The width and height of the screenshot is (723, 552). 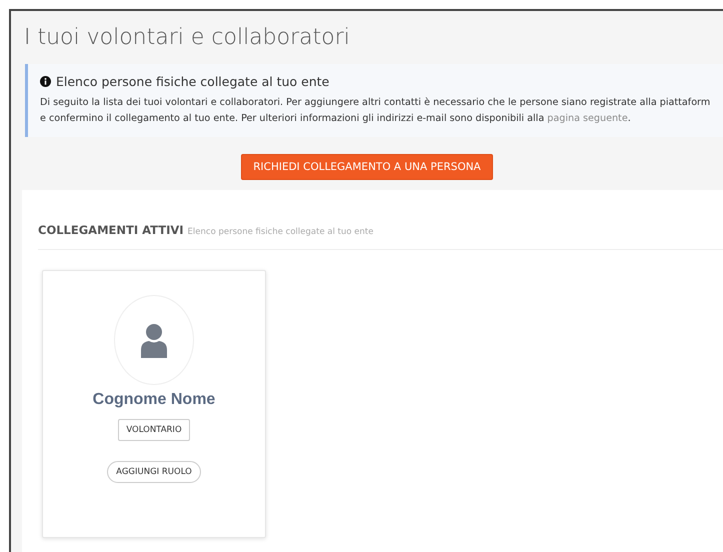 What do you see at coordinates (154, 430) in the screenshot?
I see `role-tag: VOLONTARIO` at bounding box center [154, 430].